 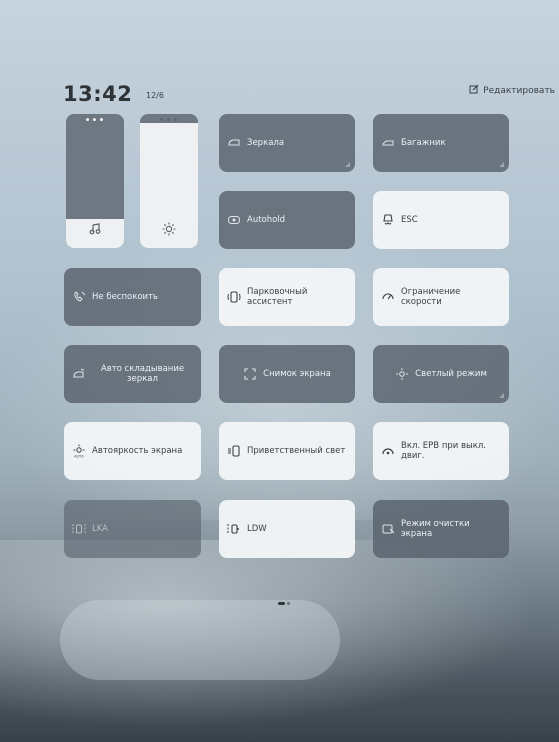 What do you see at coordinates (451, 374) in the screenshot?
I see `light-mode-label: Светлый режим` at bounding box center [451, 374].